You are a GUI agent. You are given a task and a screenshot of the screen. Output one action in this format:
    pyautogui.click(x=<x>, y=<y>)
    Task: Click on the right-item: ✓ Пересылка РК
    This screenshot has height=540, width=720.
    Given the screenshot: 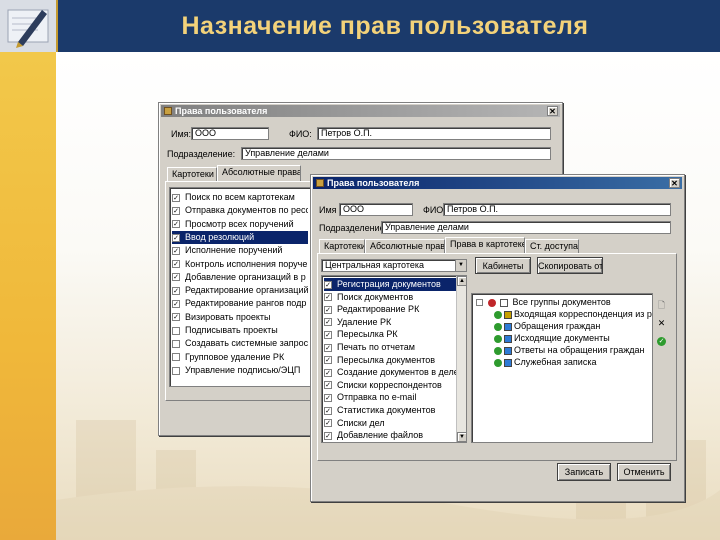 What is the action you would take?
    pyautogui.click(x=394, y=334)
    